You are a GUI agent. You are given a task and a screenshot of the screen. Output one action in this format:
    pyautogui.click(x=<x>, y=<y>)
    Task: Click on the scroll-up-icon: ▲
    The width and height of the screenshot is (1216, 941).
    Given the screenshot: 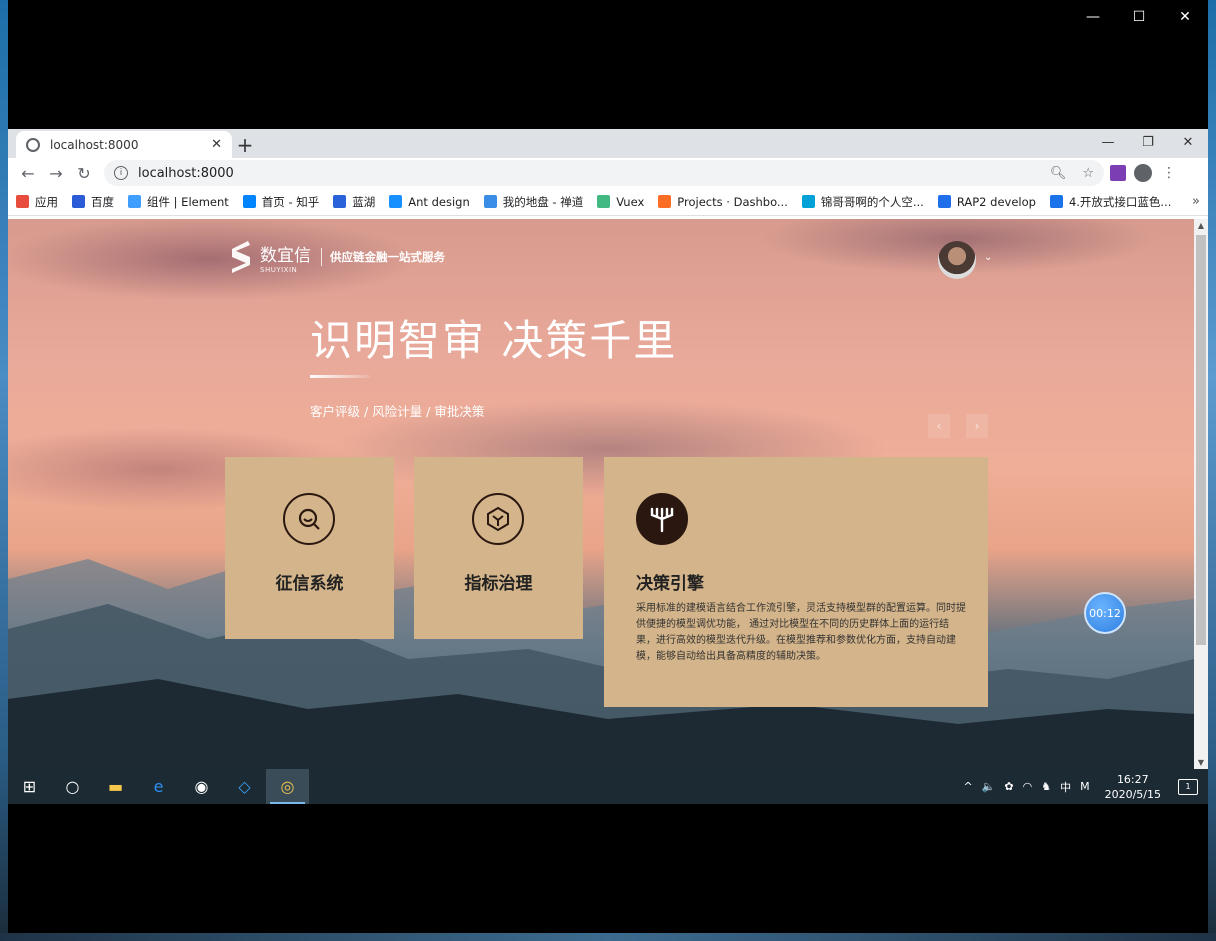 What is the action you would take?
    pyautogui.click(x=1201, y=225)
    